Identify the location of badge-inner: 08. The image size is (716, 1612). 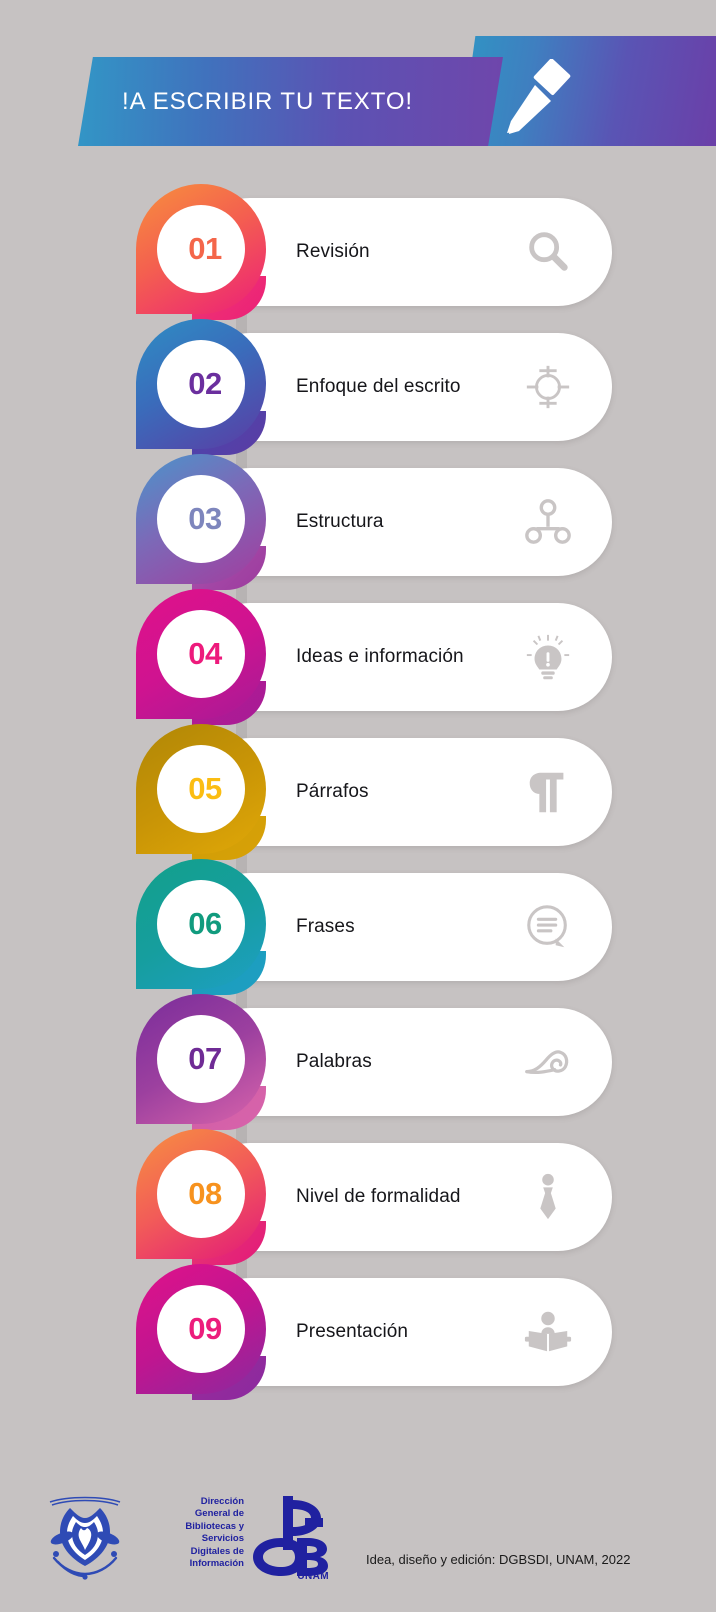
(201, 1194).